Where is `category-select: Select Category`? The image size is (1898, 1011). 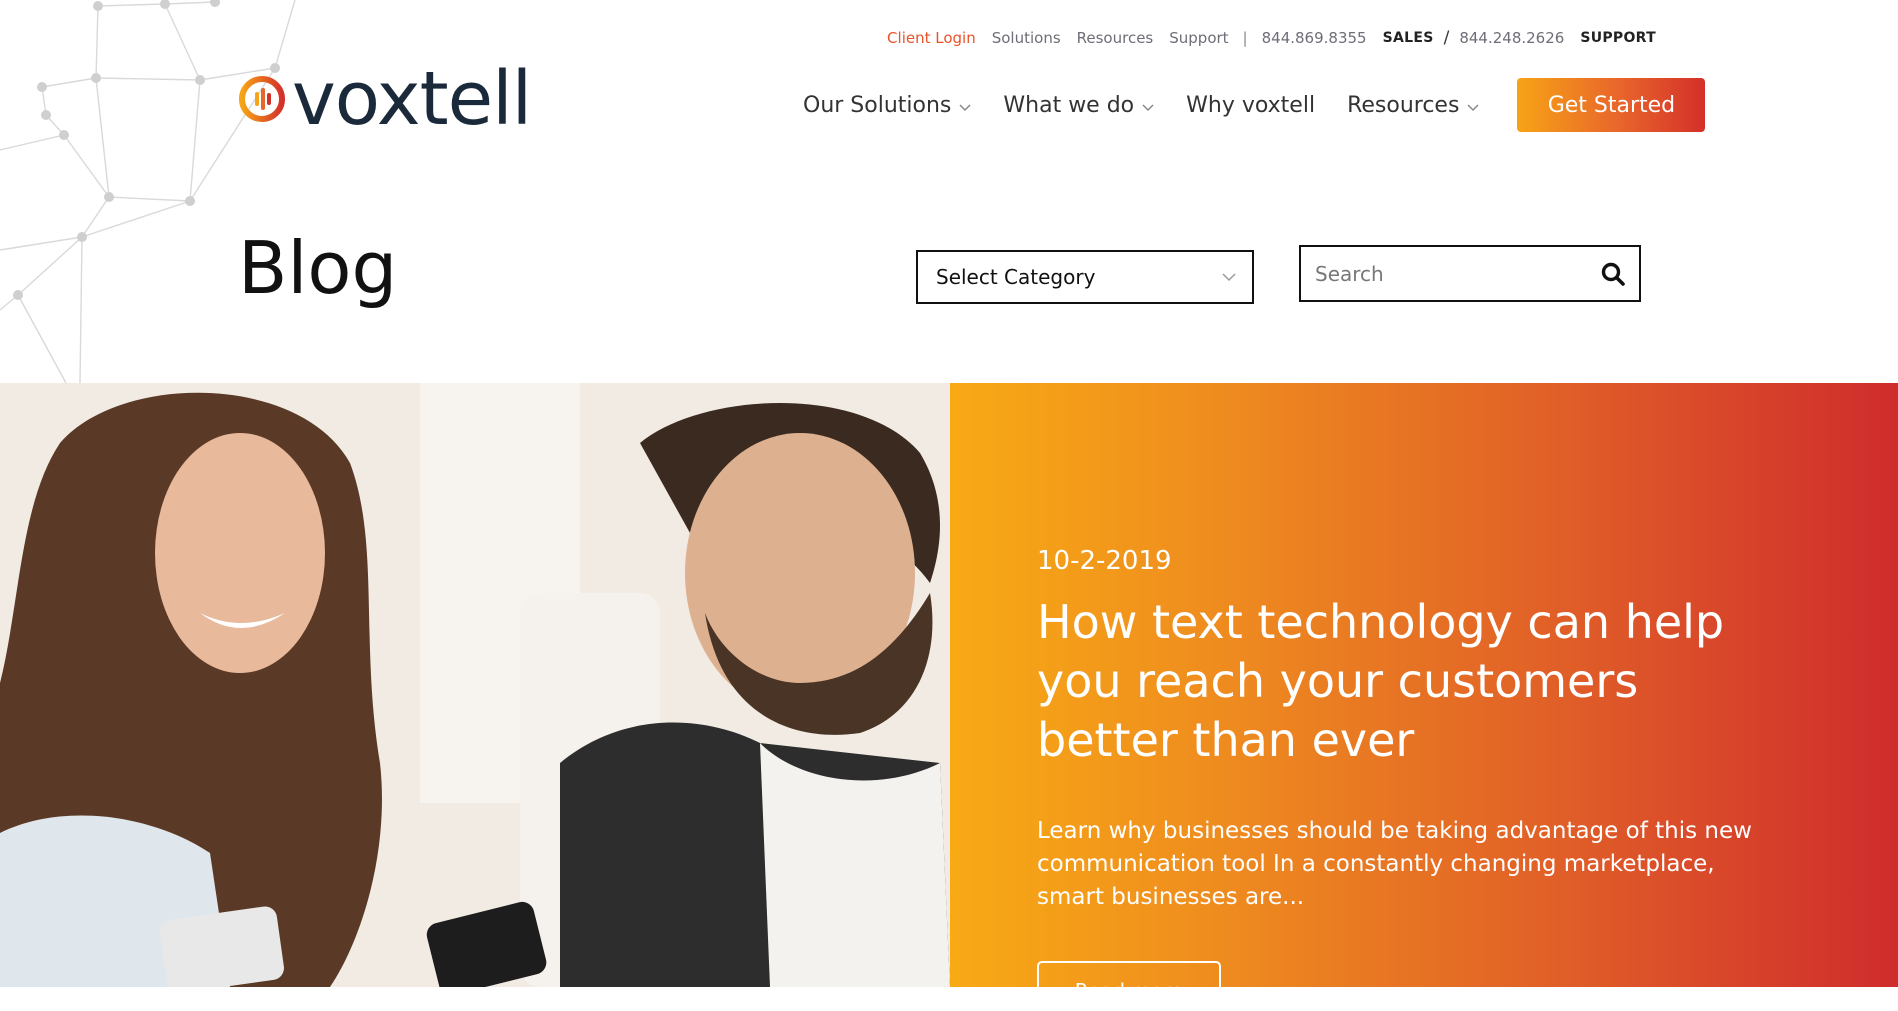 category-select: Select Category is located at coordinates (1085, 277).